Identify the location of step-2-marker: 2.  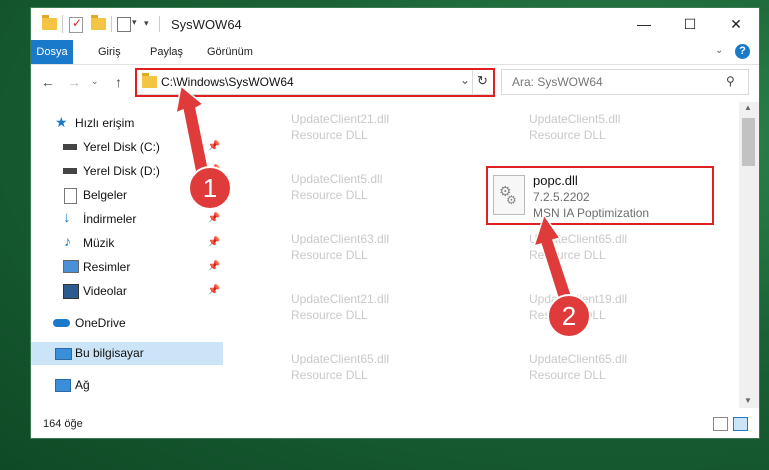
(569, 316).